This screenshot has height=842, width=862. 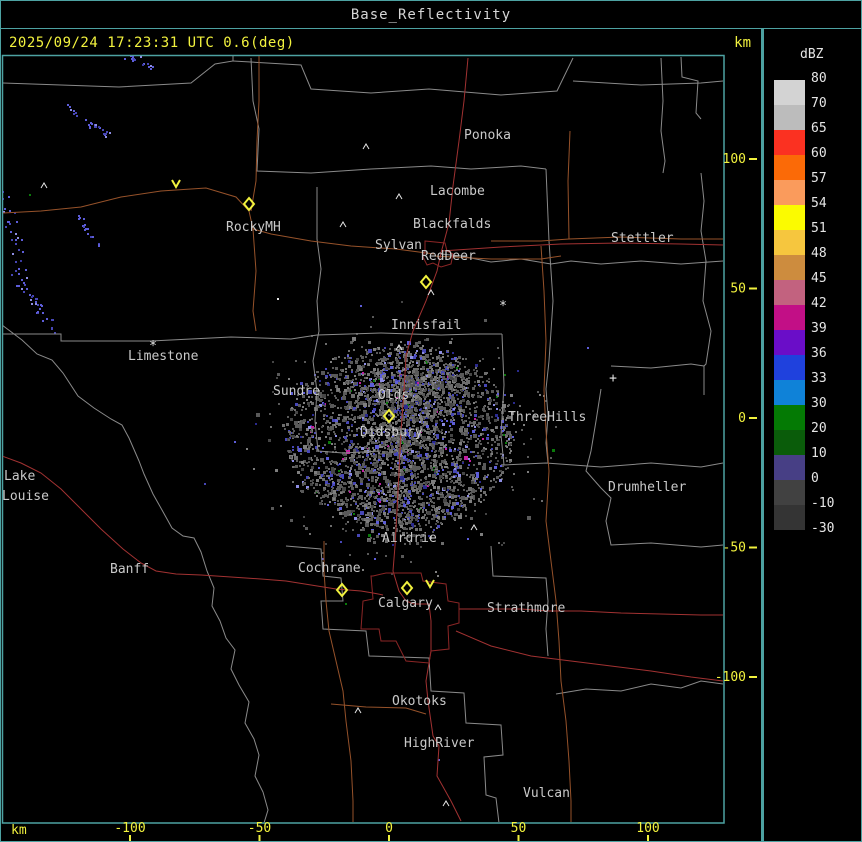 I want to click on city-label: Olds, so click(x=393, y=395).